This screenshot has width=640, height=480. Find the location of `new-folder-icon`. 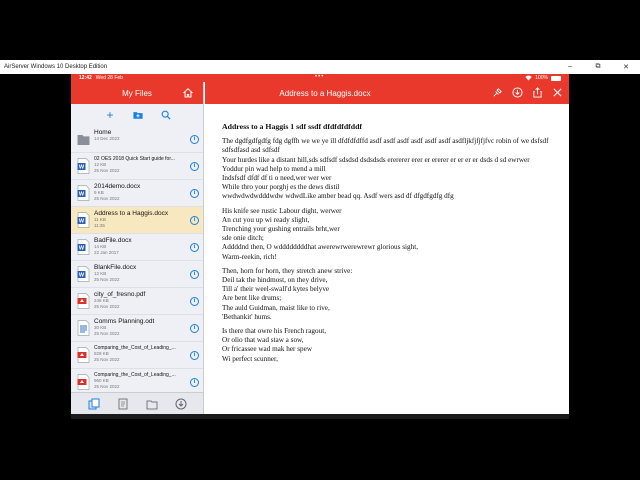

new-folder-icon is located at coordinates (138, 115).